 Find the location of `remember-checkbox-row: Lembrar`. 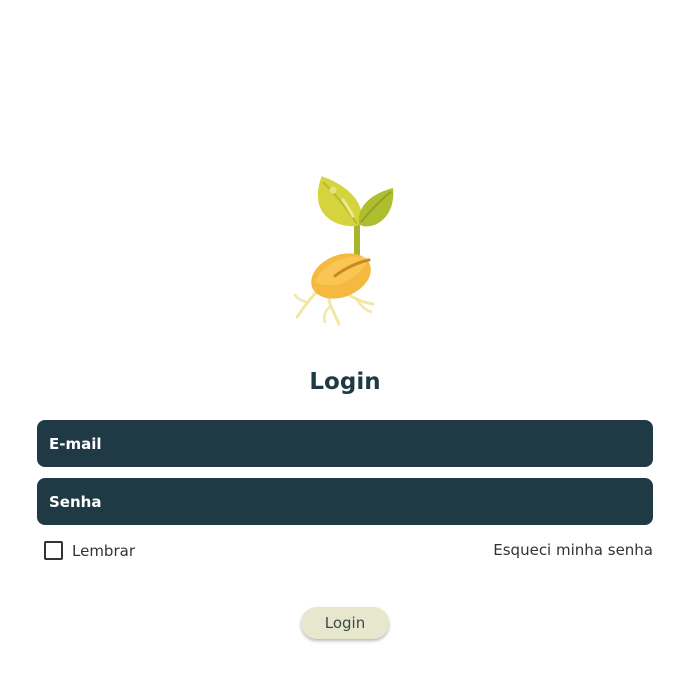

remember-checkbox-row: Lembrar is located at coordinates (89, 550).